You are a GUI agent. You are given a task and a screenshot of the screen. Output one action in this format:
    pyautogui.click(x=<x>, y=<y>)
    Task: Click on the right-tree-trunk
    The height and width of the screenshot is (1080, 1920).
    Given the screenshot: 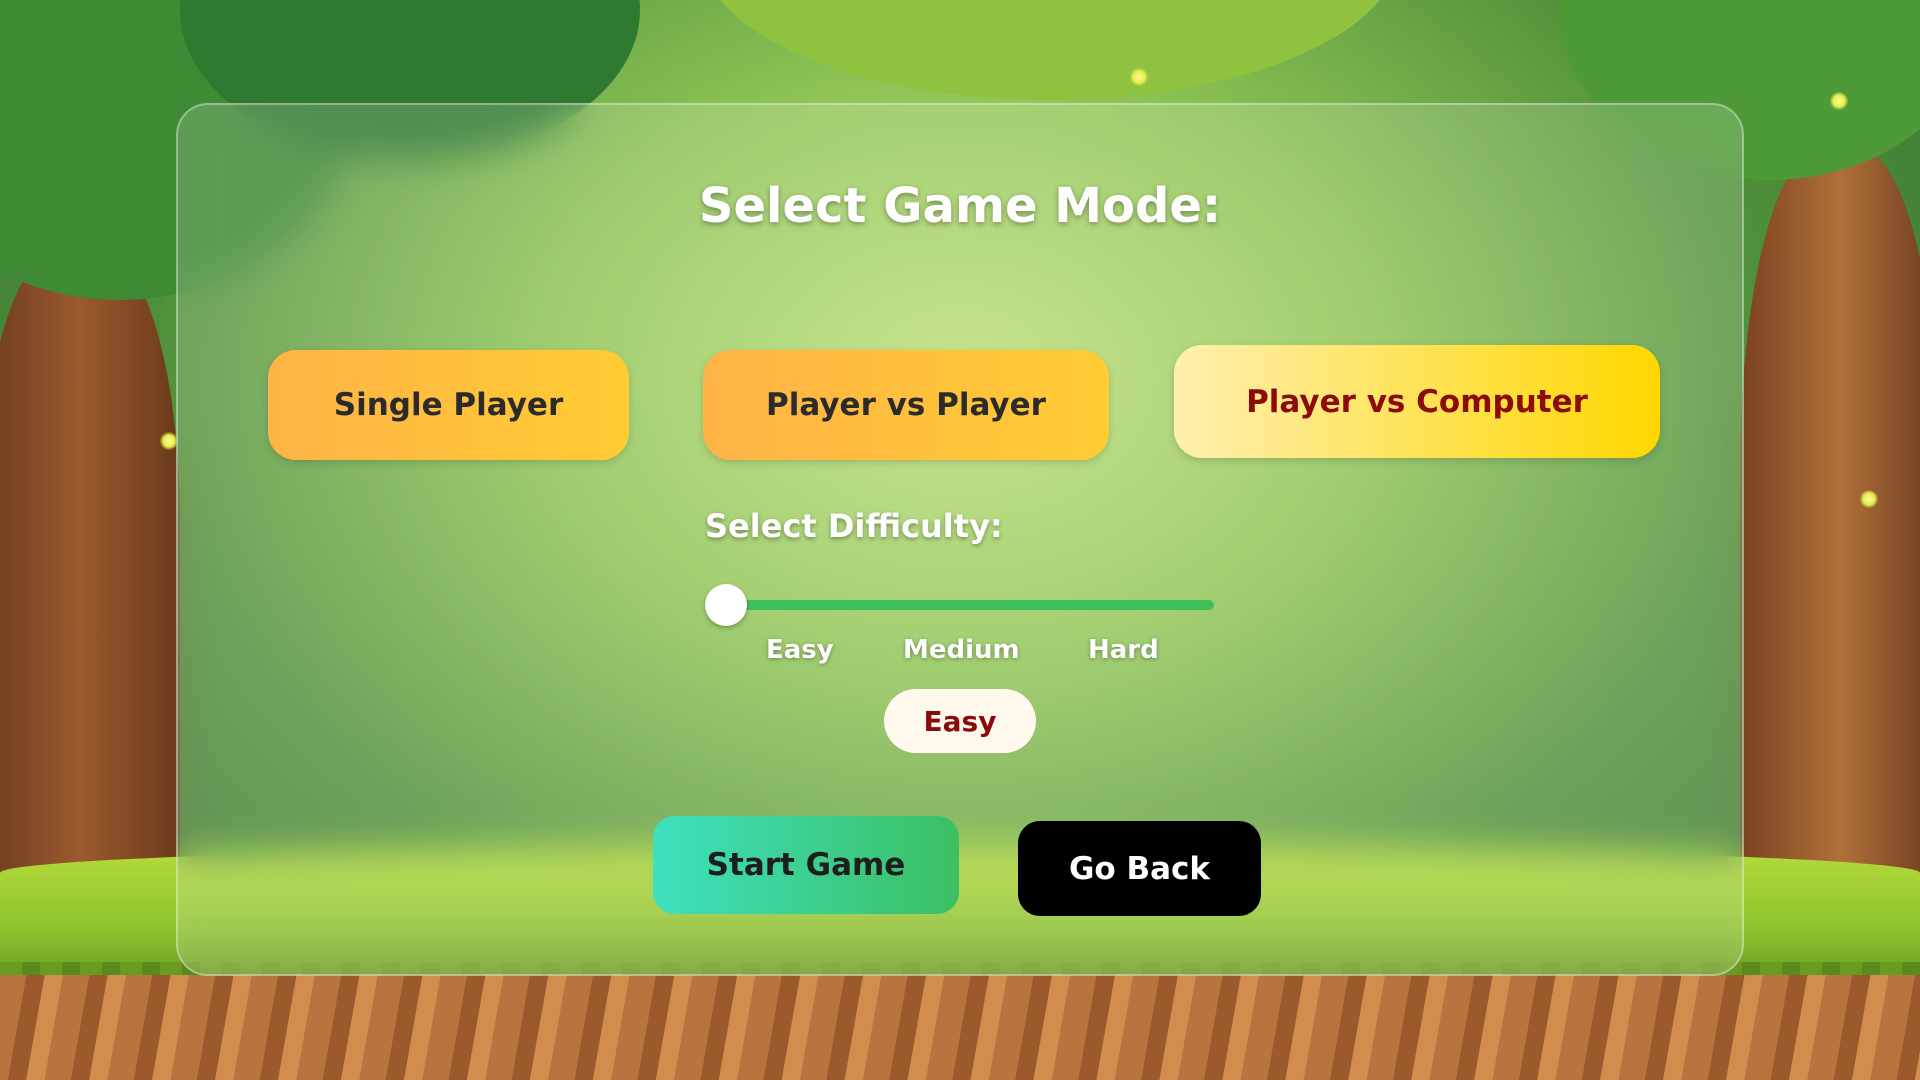 What is the action you would take?
    pyautogui.click(x=1830, y=550)
    